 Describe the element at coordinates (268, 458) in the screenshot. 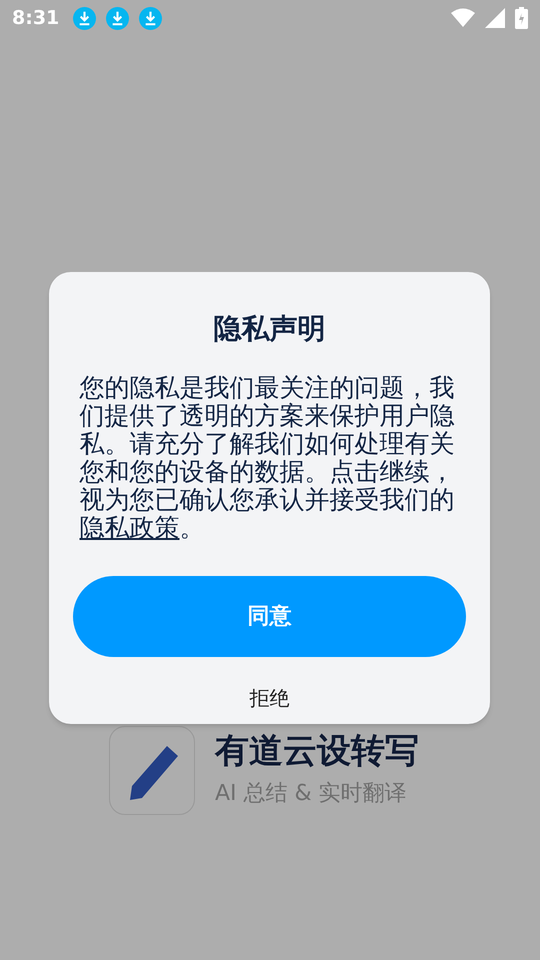

I see `dialog-body: 您的隐私是我们最关注的问题，我们提供了透明的方案来保护用户隐私。请充分了解我们如何处理有关您和您的设备的数据。点击继续，视为您已确认您承认并接受我们的 隐私政策。` at that location.